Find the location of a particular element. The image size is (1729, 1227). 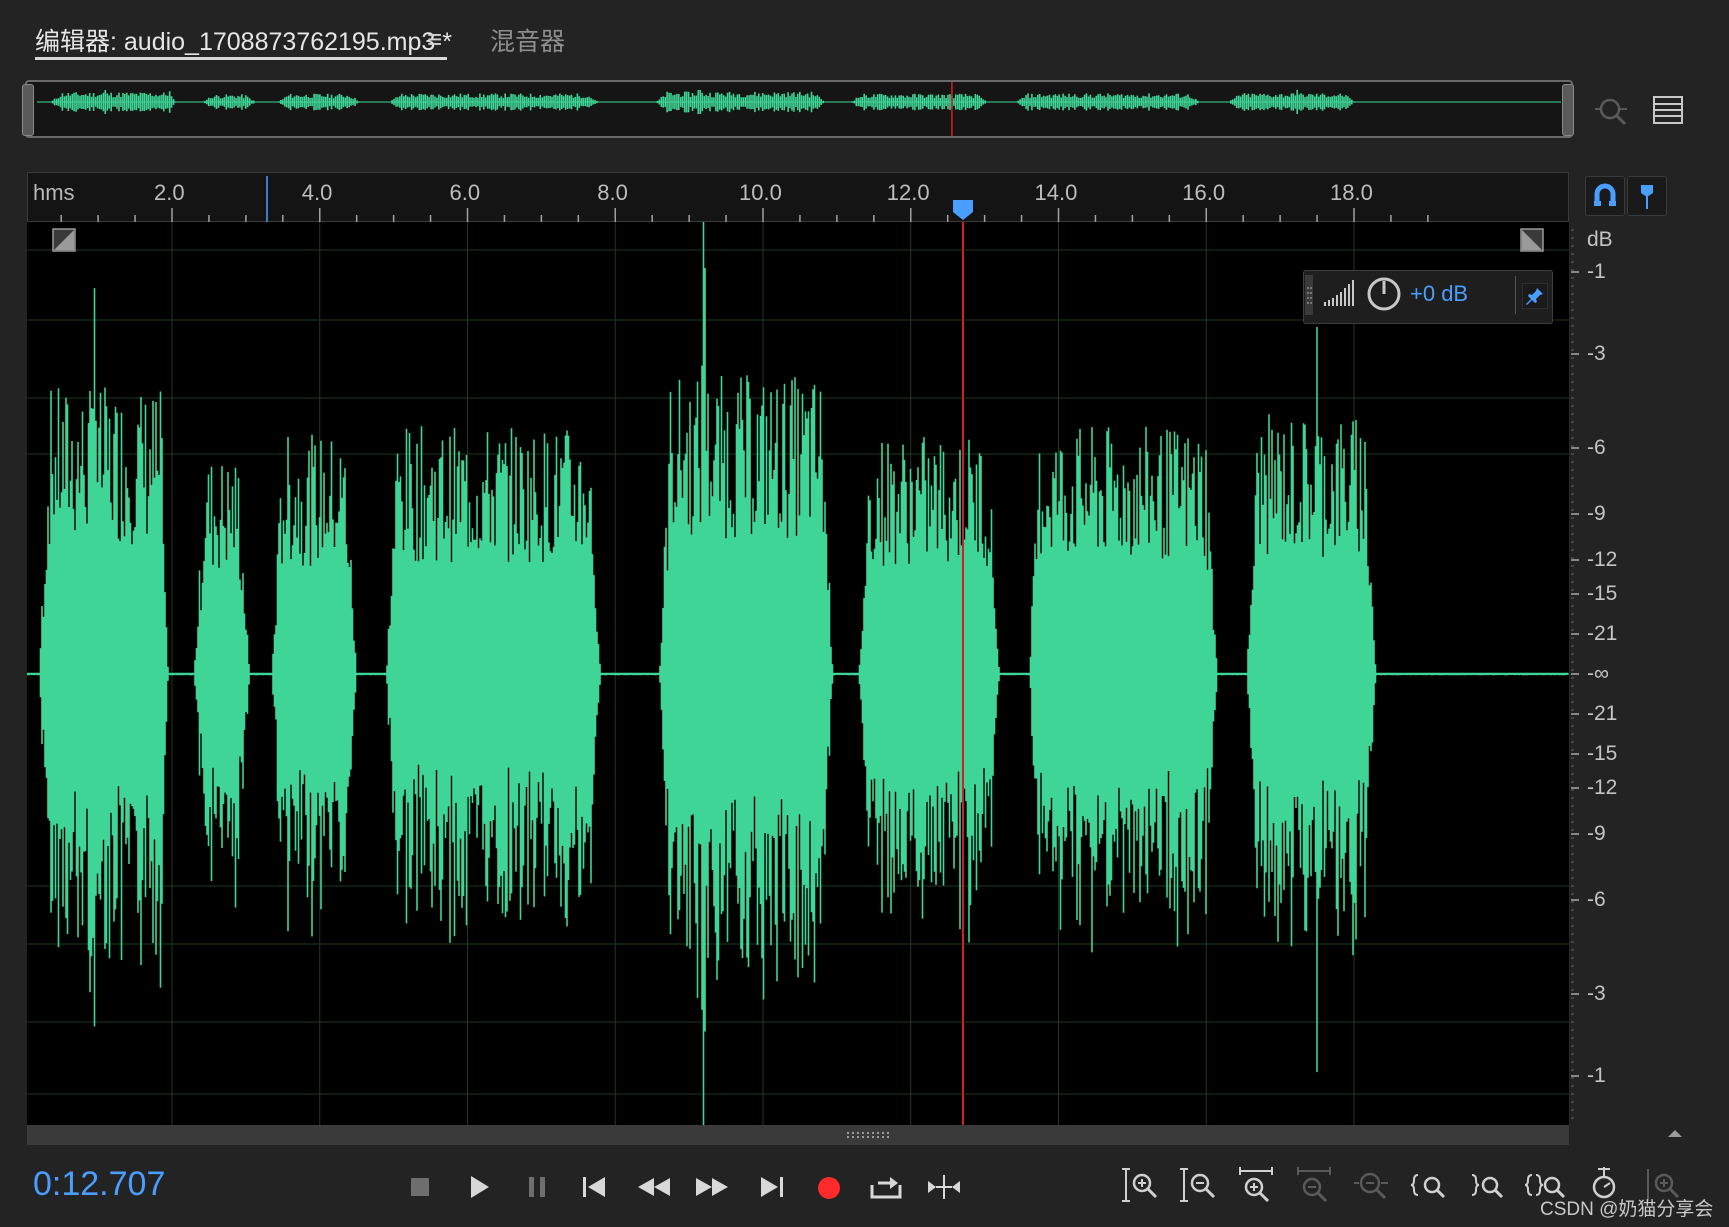

level-meter-icon is located at coordinates (1339, 293).